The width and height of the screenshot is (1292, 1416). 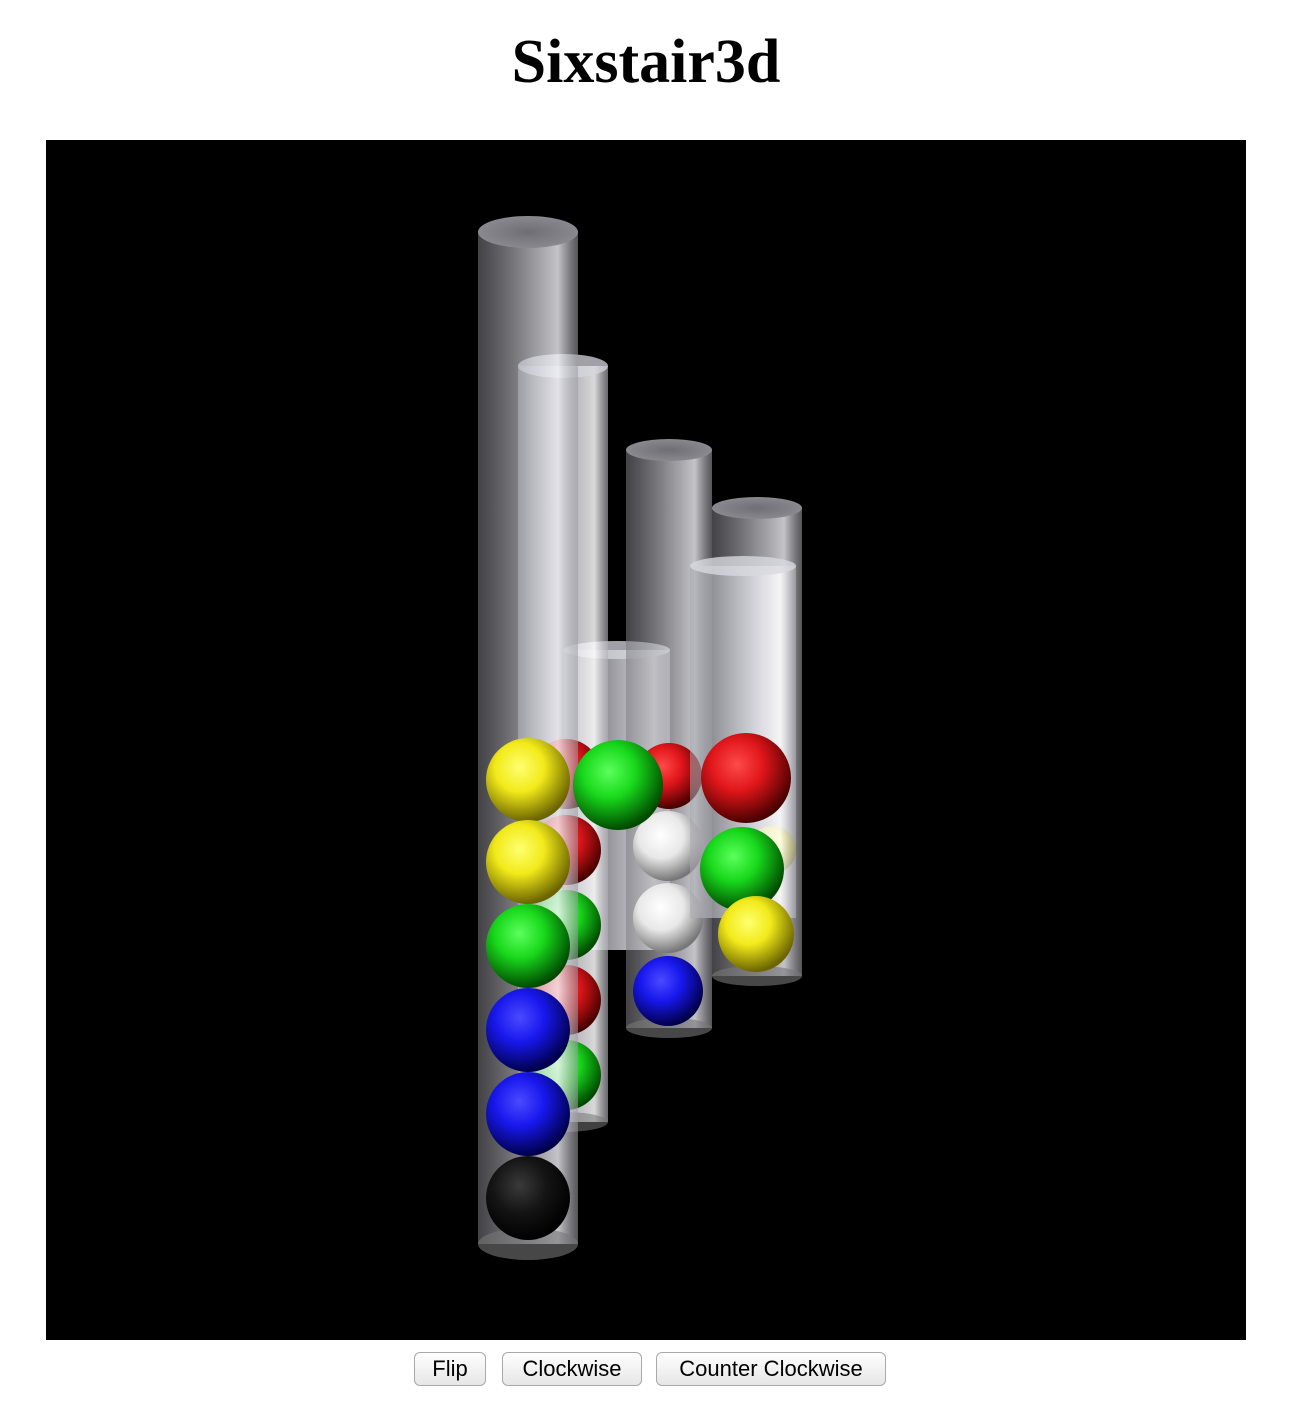 I want to click on tube-left-front, so click(x=528, y=738).